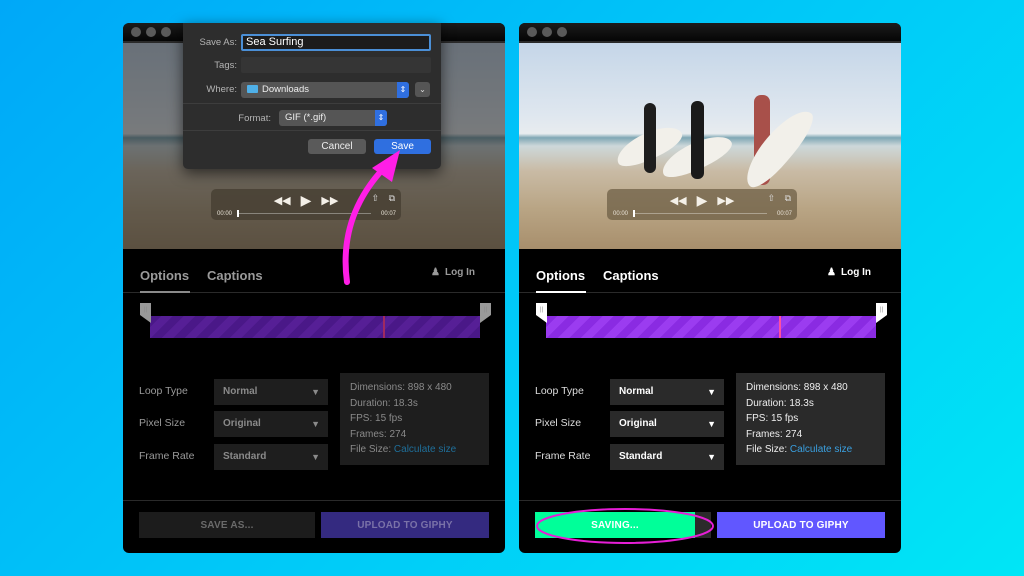 Image resolution: width=1024 pixels, height=576 pixels. I want to click on expand-dialog-button: ⌄, so click(422, 89).